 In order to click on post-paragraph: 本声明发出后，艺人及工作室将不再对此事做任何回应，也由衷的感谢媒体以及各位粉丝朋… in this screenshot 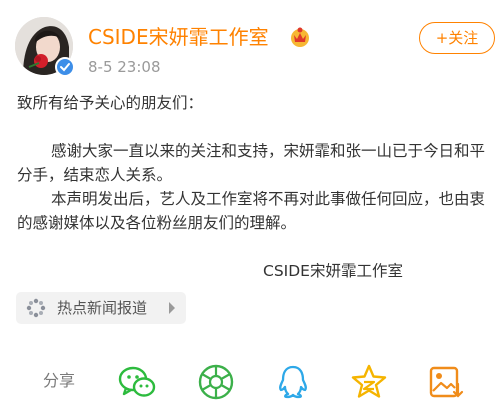, I will do `click(251, 211)`.